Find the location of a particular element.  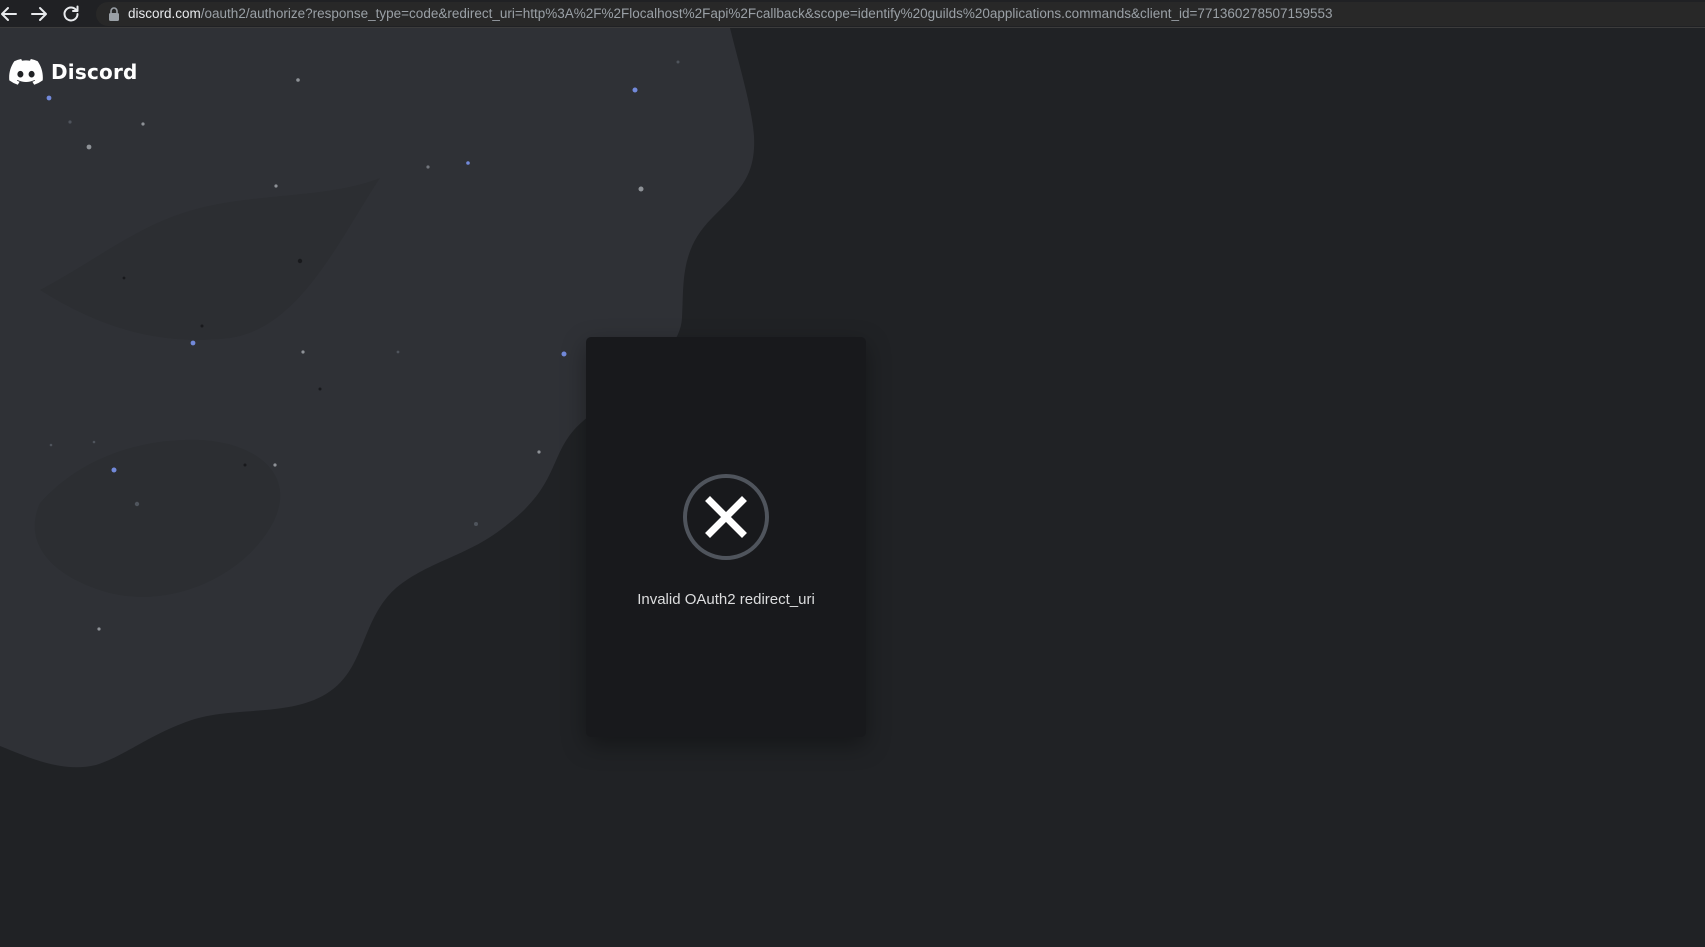

error-card: Invalid OAuth2 redirect_uri is located at coordinates (726, 537).